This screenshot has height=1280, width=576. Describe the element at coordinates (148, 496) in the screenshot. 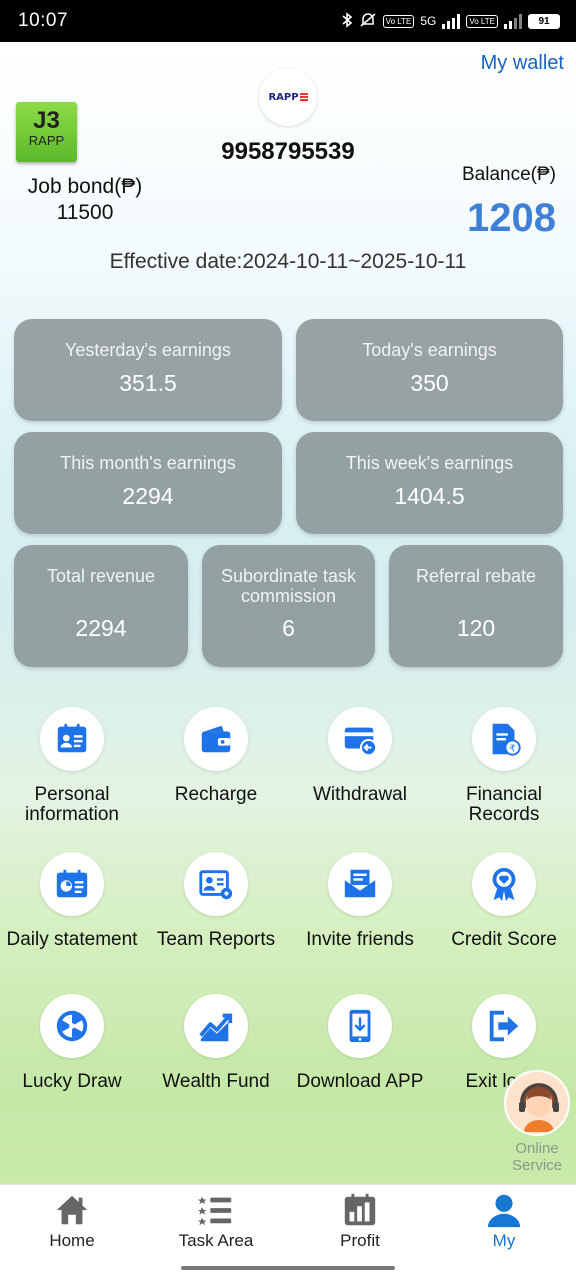

I see `card-value: 2294` at that location.